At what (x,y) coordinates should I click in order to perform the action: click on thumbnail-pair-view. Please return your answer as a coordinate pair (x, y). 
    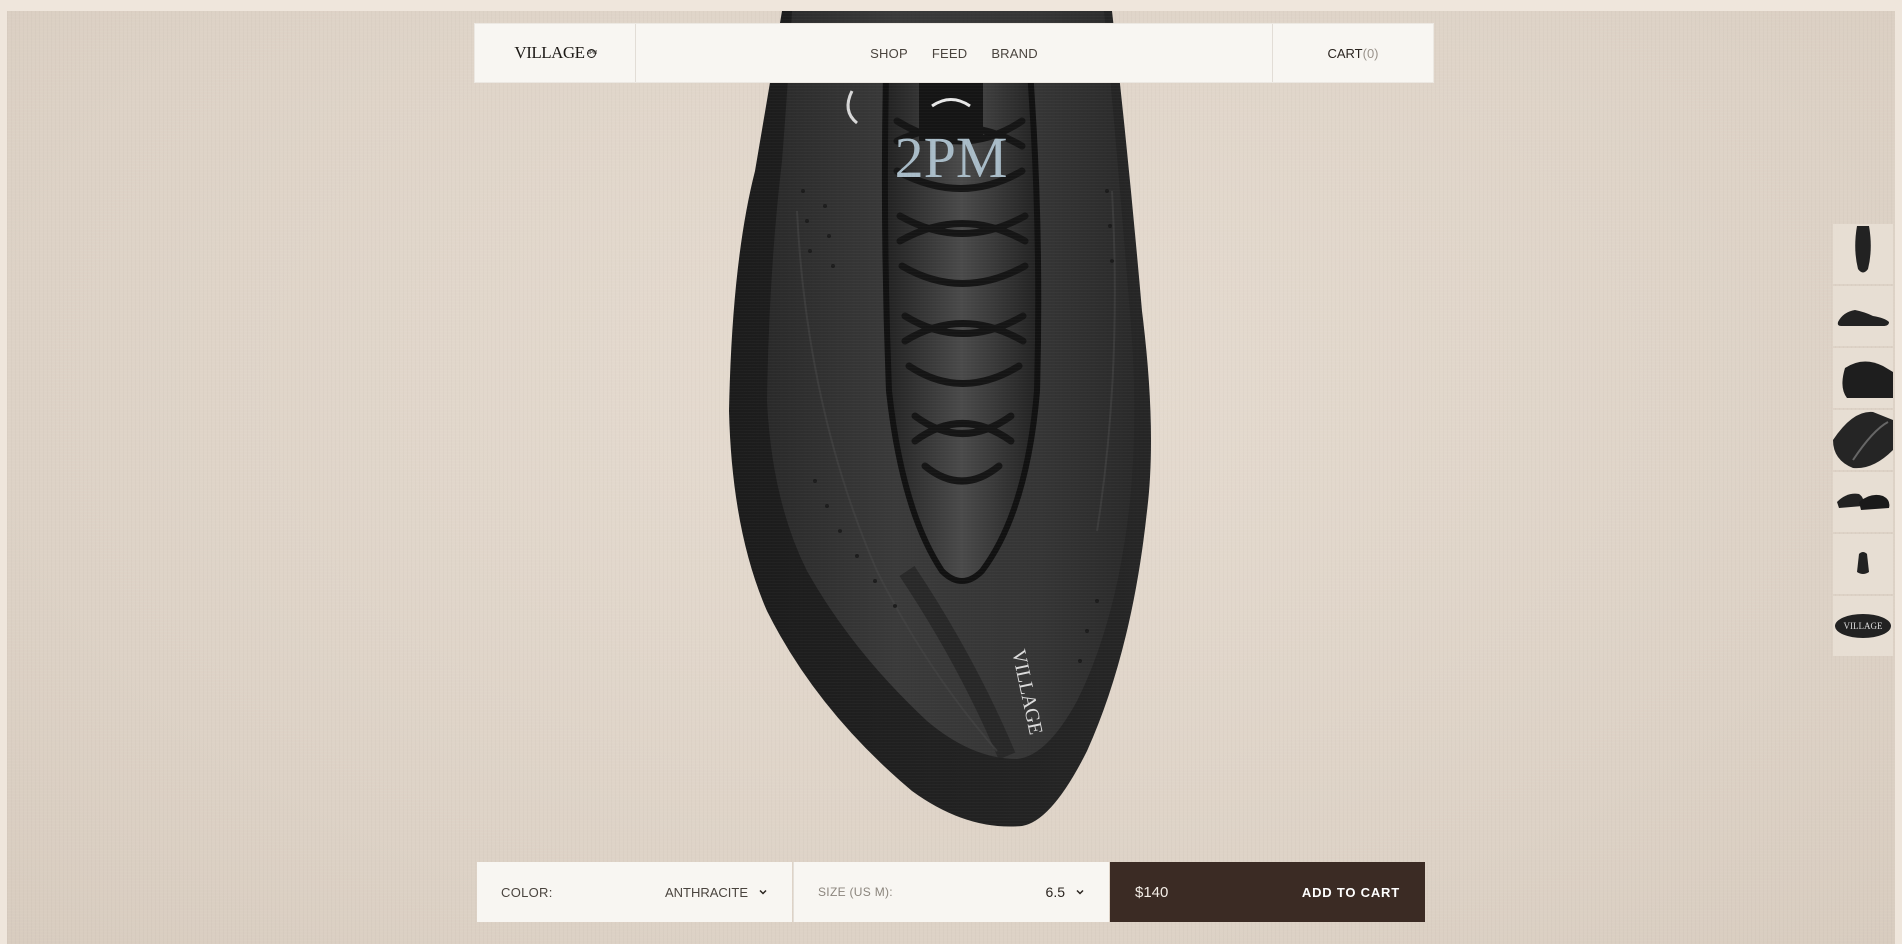
    Looking at the image, I should click on (1863, 502).